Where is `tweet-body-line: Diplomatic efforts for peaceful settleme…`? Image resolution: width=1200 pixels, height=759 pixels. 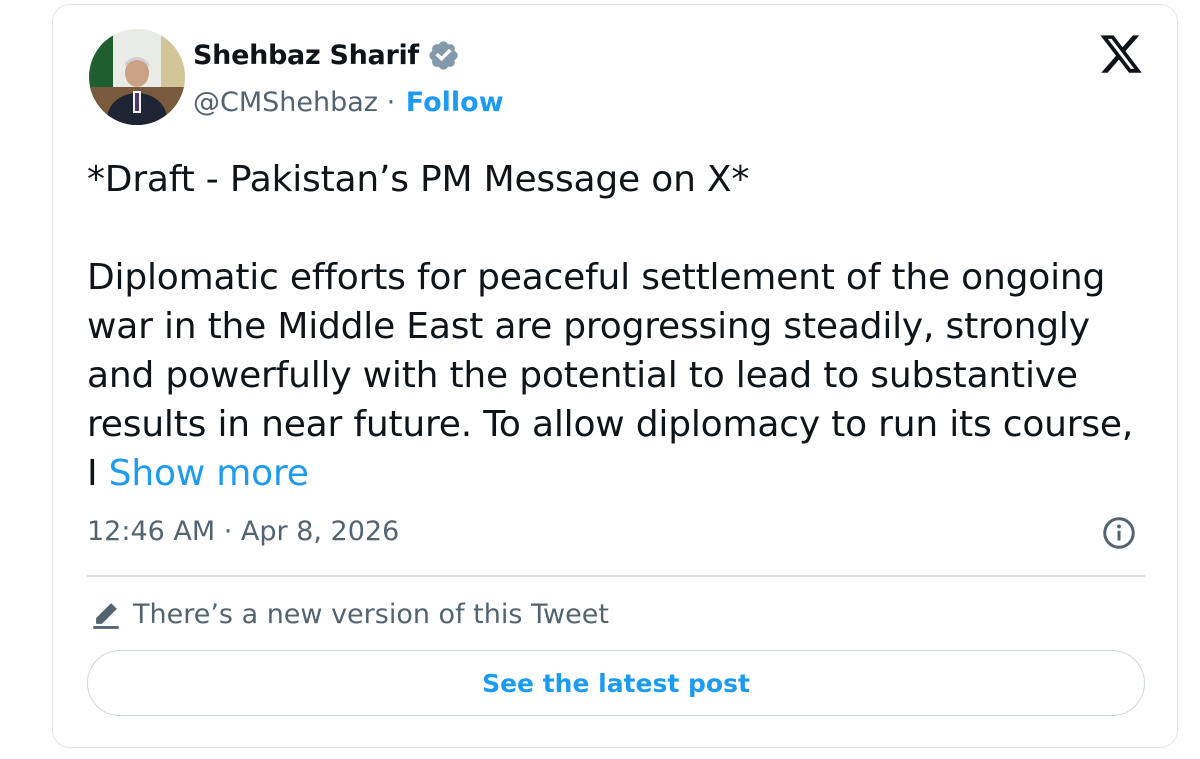 tweet-body-line: Diplomatic efforts for peaceful settleme… is located at coordinates (596, 277).